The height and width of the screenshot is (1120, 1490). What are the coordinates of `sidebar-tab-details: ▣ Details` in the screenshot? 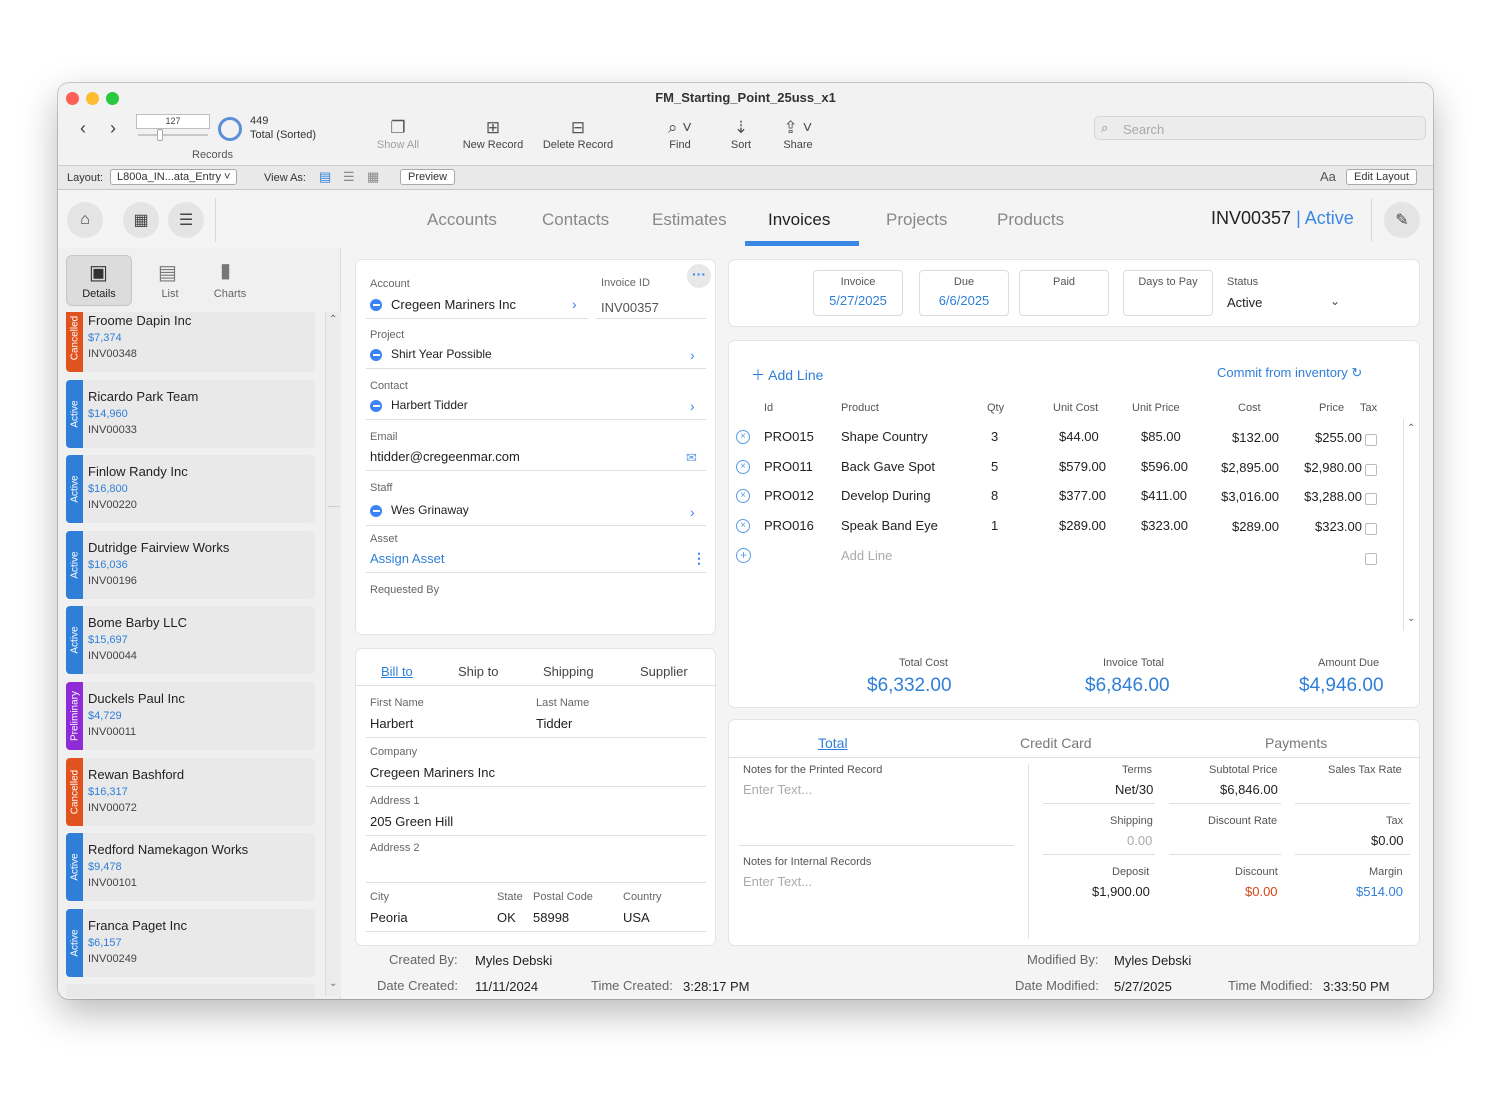 It's located at (99, 280).